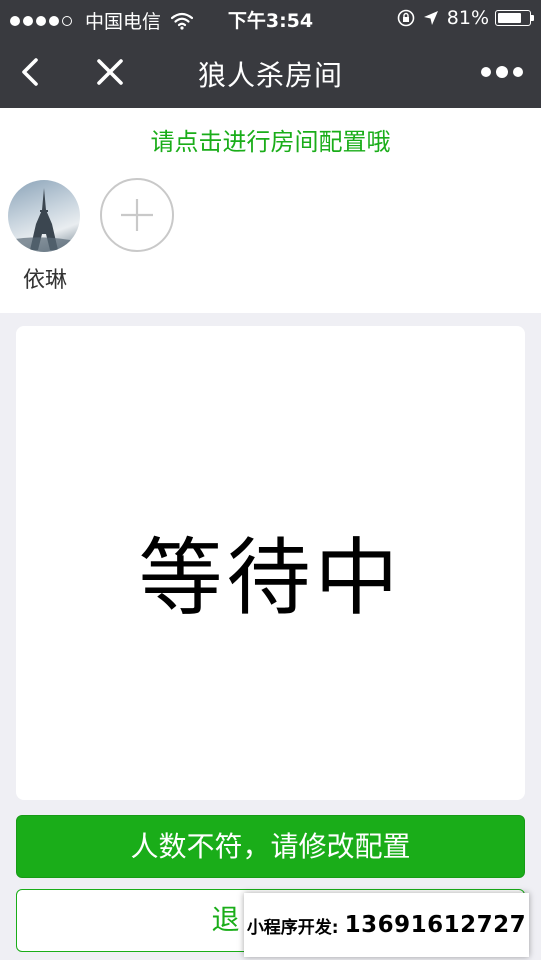 This screenshot has width=541, height=960. What do you see at coordinates (292, 927) in the screenshot?
I see `developer-label: 小程序开发:` at bounding box center [292, 927].